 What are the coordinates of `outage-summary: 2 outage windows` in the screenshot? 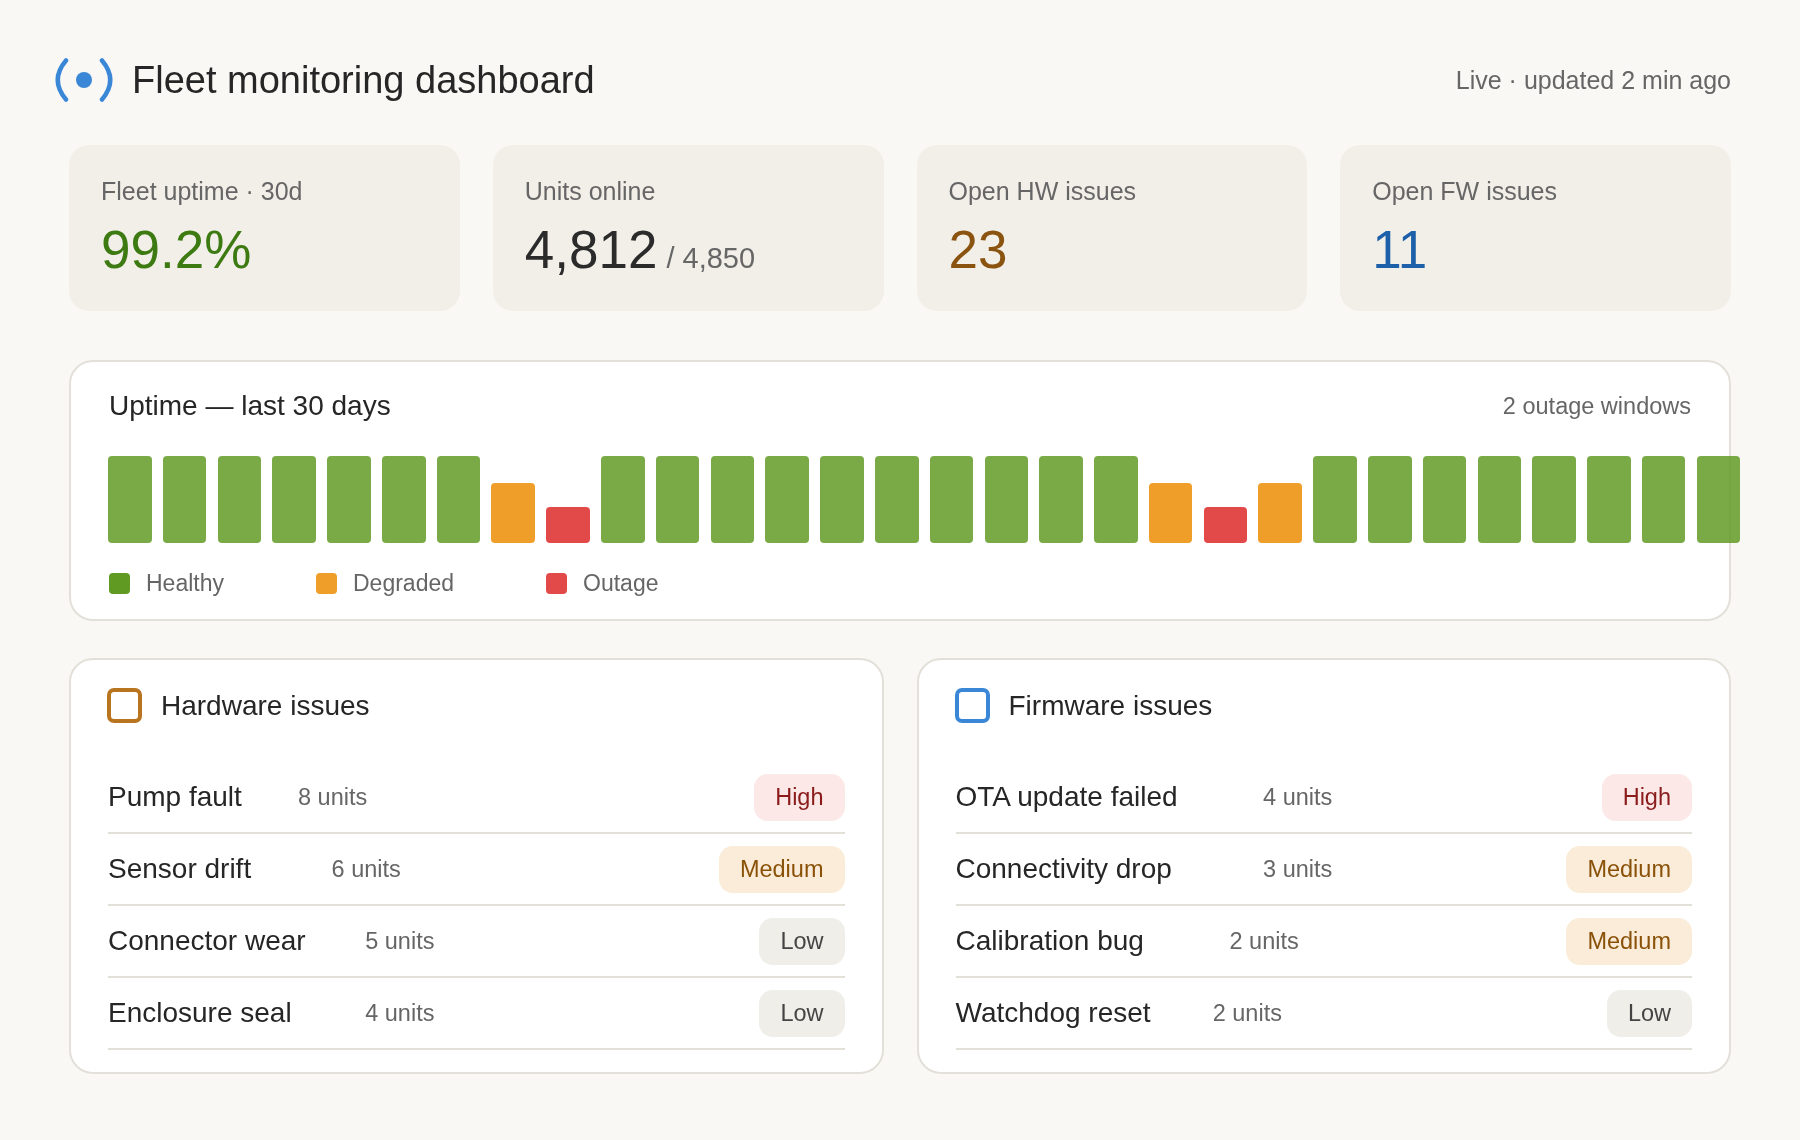 It's located at (1596, 406).